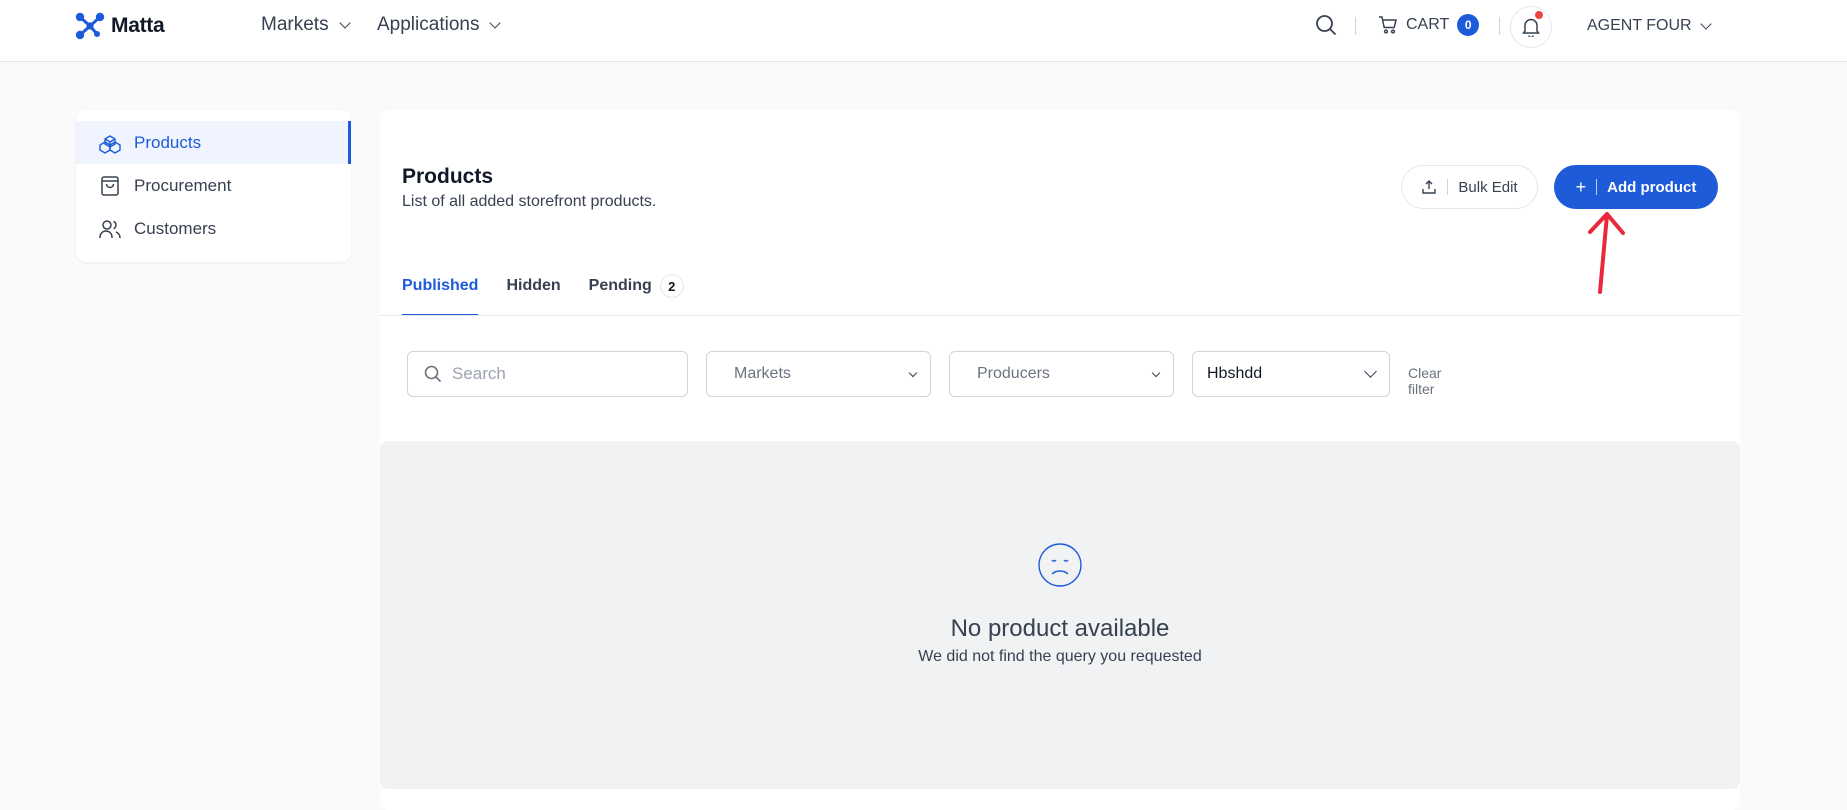 Image resolution: width=1847 pixels, height=810 pixels. I want to click on markets-select-label: Markets, so click(762, 373).